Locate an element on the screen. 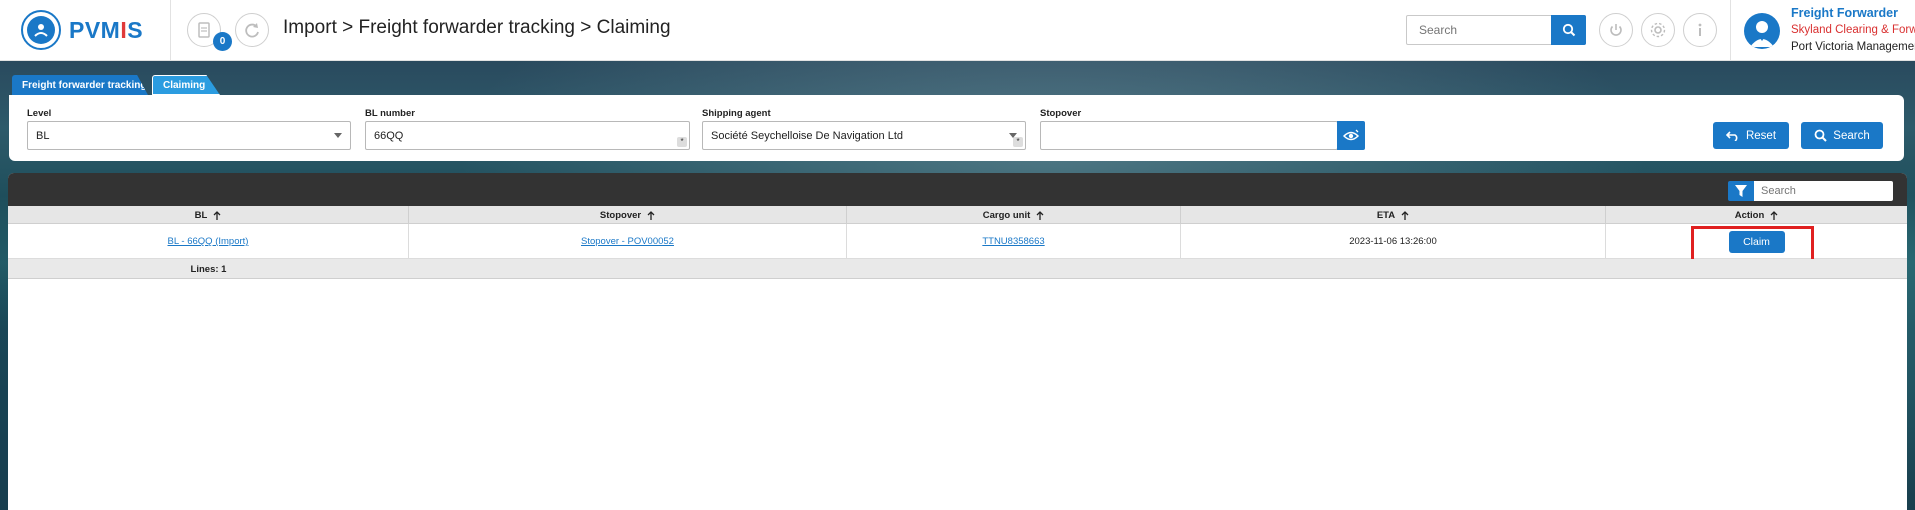 The image size is (1915, 510). user-avatar is located at coordinates (1762, 31).